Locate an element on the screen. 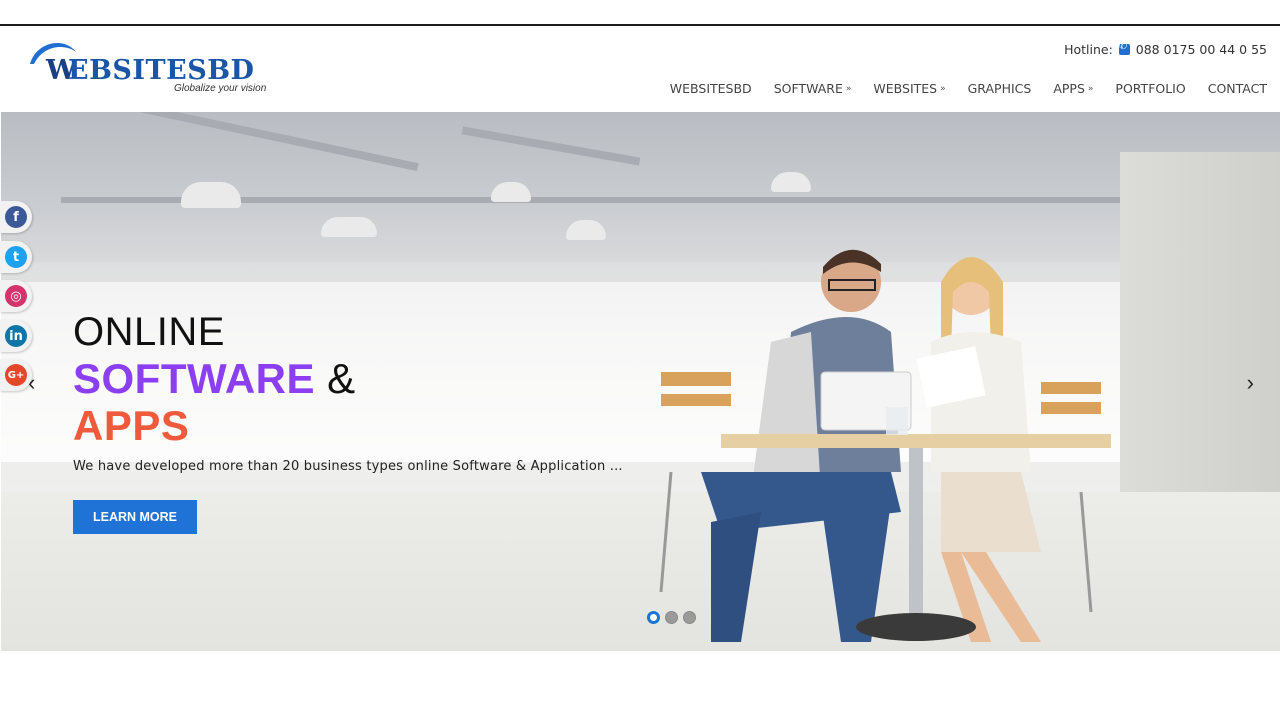  nav-item-apps: APPS» is located at coordinates (1073, 88).